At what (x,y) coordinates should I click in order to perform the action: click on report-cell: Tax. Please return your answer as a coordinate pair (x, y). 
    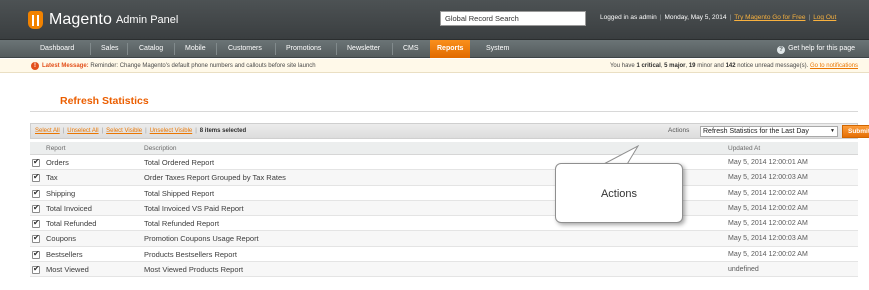
    Looking at the image, I should click on (52, 178).